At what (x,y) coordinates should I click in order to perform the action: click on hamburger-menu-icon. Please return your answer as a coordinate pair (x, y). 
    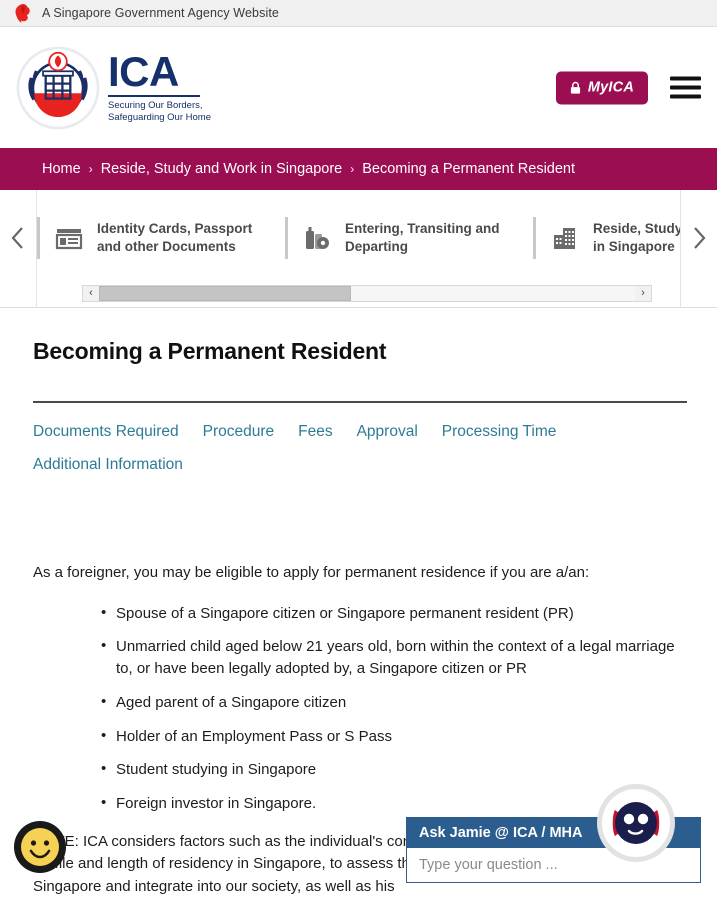
    Looking at the image, I should click on (685, 87).